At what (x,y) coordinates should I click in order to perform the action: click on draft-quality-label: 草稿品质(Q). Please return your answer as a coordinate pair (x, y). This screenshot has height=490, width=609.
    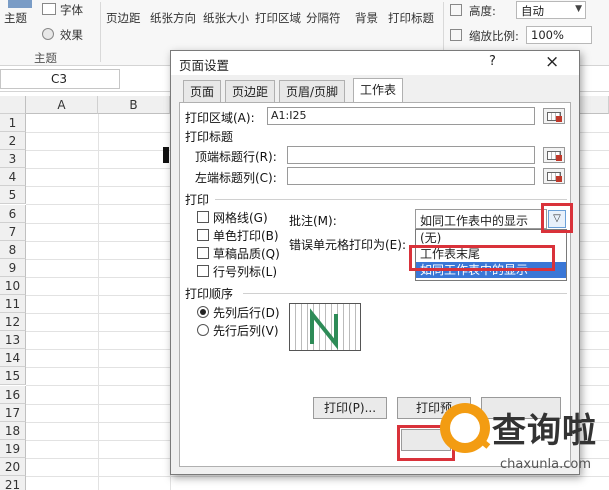
    Looking at the image, I should click on (246, 254).